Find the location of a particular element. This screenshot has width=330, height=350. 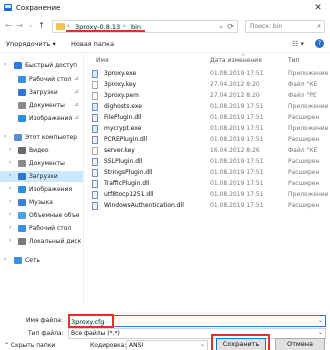

sidebar-item-label: Рабочий стол is located at coordinates (50, 228).